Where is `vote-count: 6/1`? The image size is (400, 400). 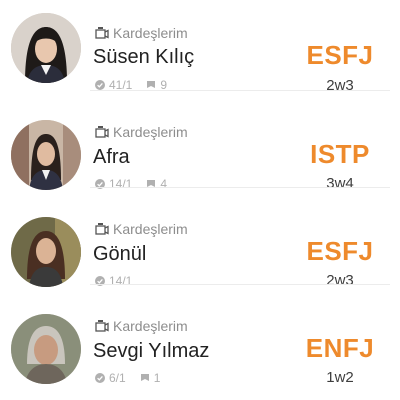
vote-count: 6/1 is located at coordinates (117, 378).